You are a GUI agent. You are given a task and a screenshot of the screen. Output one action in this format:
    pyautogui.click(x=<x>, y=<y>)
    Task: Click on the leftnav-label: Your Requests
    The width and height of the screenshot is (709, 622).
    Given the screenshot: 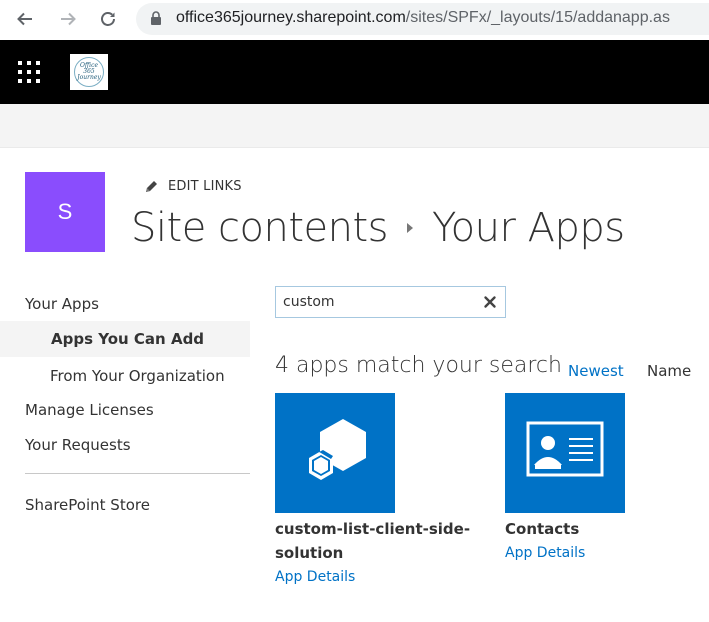 What is the action you would take?
    pyautogui.click(x=78, y=445)
    